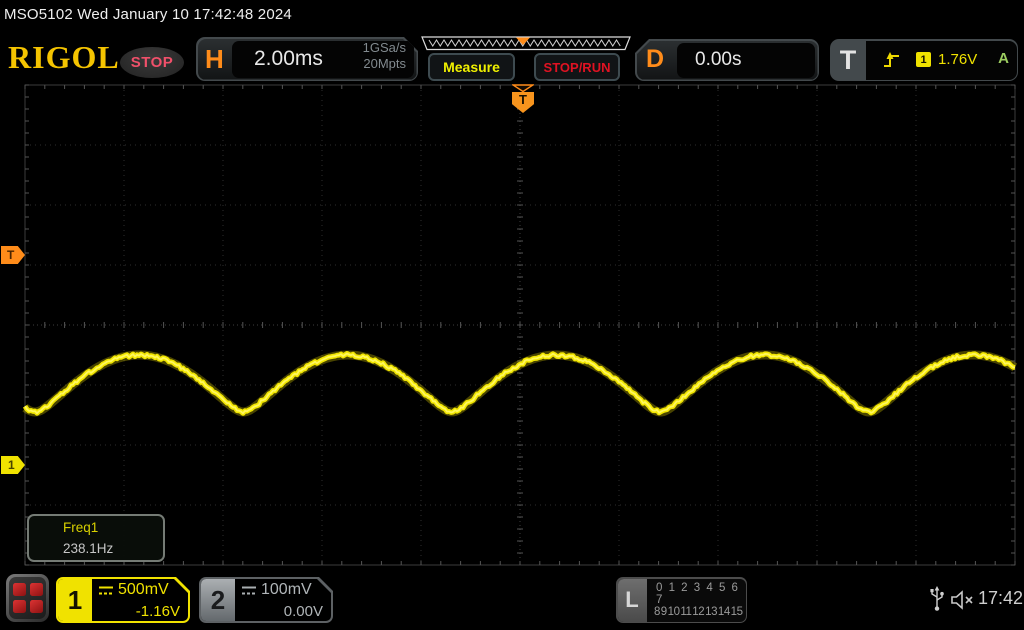 The width and height of the screenshot is (1024, 630). I want to click on delay-settings-box: D 0.00s, so click(727, 60).